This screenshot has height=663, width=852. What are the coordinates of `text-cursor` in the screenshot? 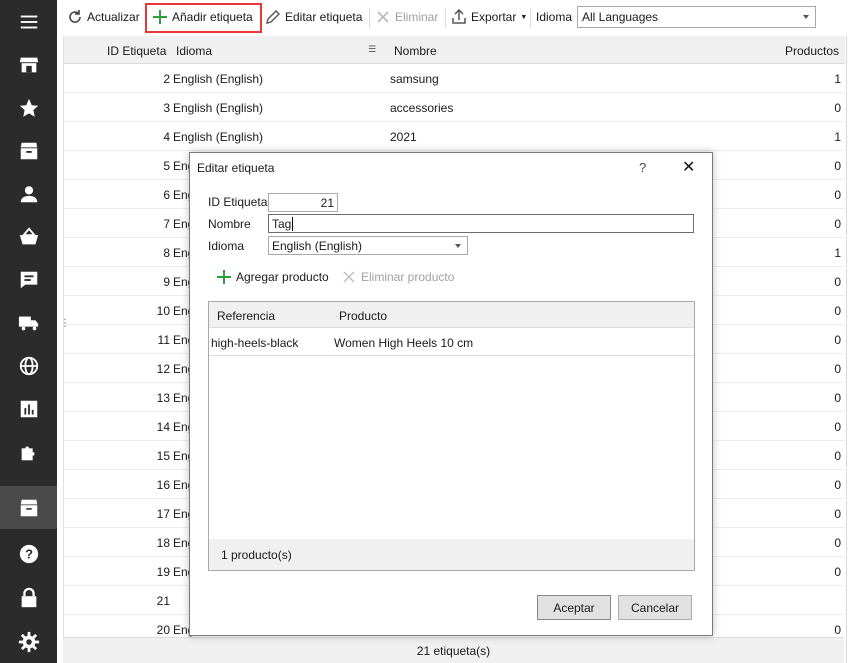 It's located at (293, 224).